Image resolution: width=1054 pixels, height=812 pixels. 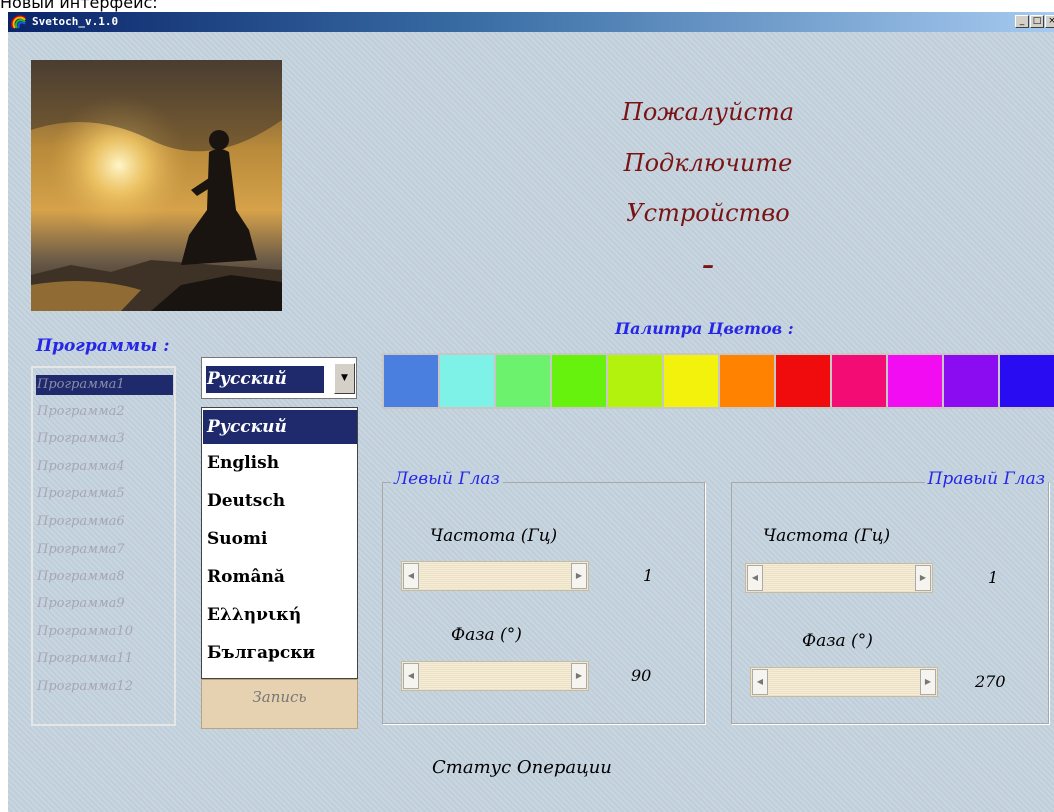 What do you see at coordinates (708, 163) in the screenshot?
I see `connect-message-line2: Подключите` at bounding box center [708, 163].